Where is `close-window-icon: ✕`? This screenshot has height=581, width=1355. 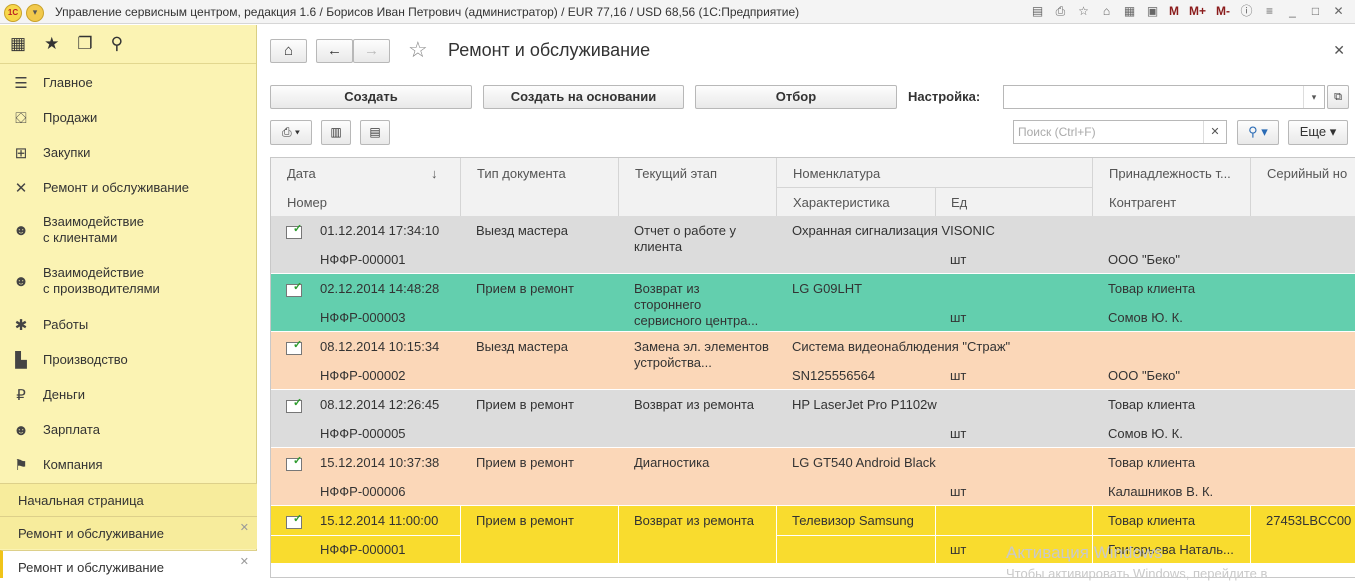 close-window-icon: ✕ is located at coordinates (1338, 11).